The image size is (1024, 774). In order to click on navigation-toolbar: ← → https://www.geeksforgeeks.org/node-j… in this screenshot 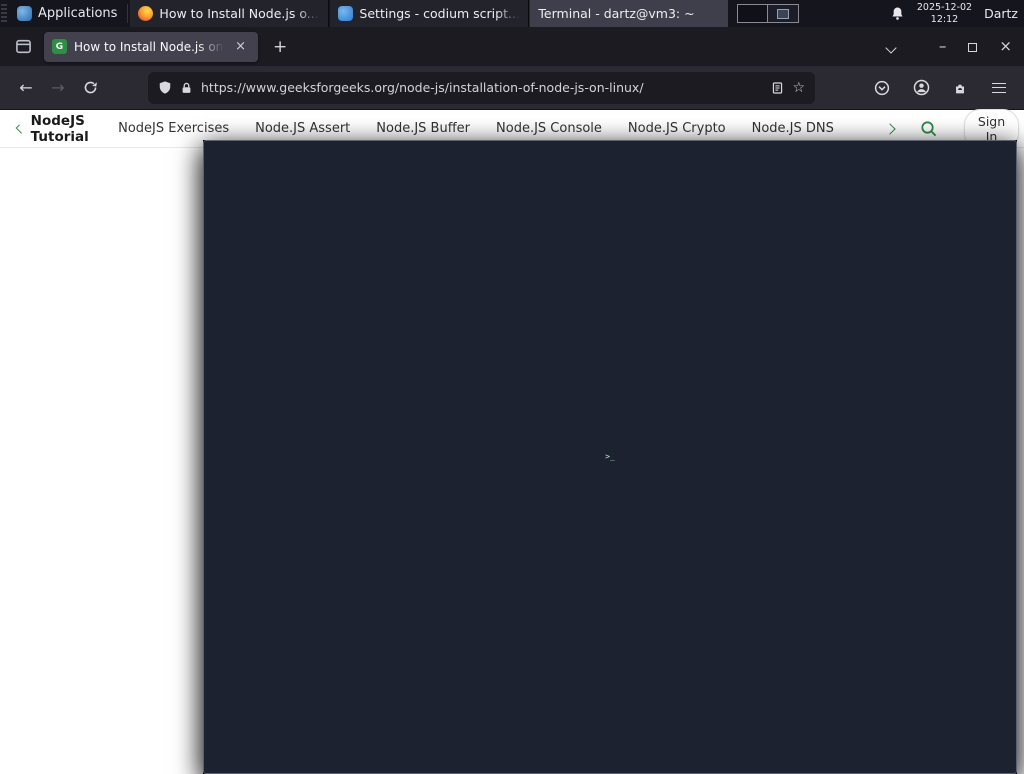, I will do `click(512, 88)`.